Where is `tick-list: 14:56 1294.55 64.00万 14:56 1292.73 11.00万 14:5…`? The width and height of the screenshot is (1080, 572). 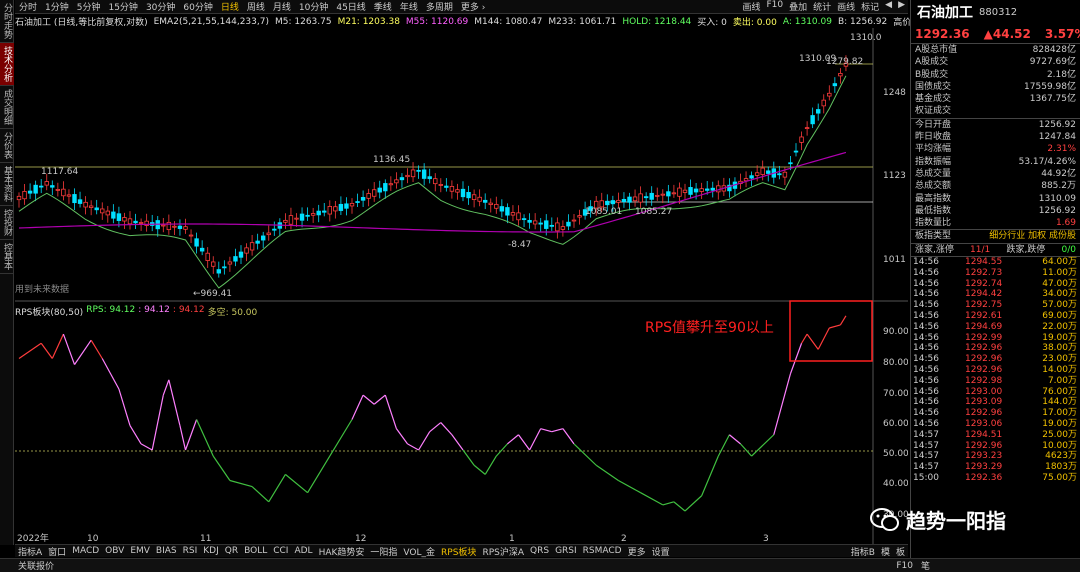 tick-list: 14:56 1294.55 64.00万 14:56 1292.73 11.00万 14:5… is located at coordinates (995, 370).